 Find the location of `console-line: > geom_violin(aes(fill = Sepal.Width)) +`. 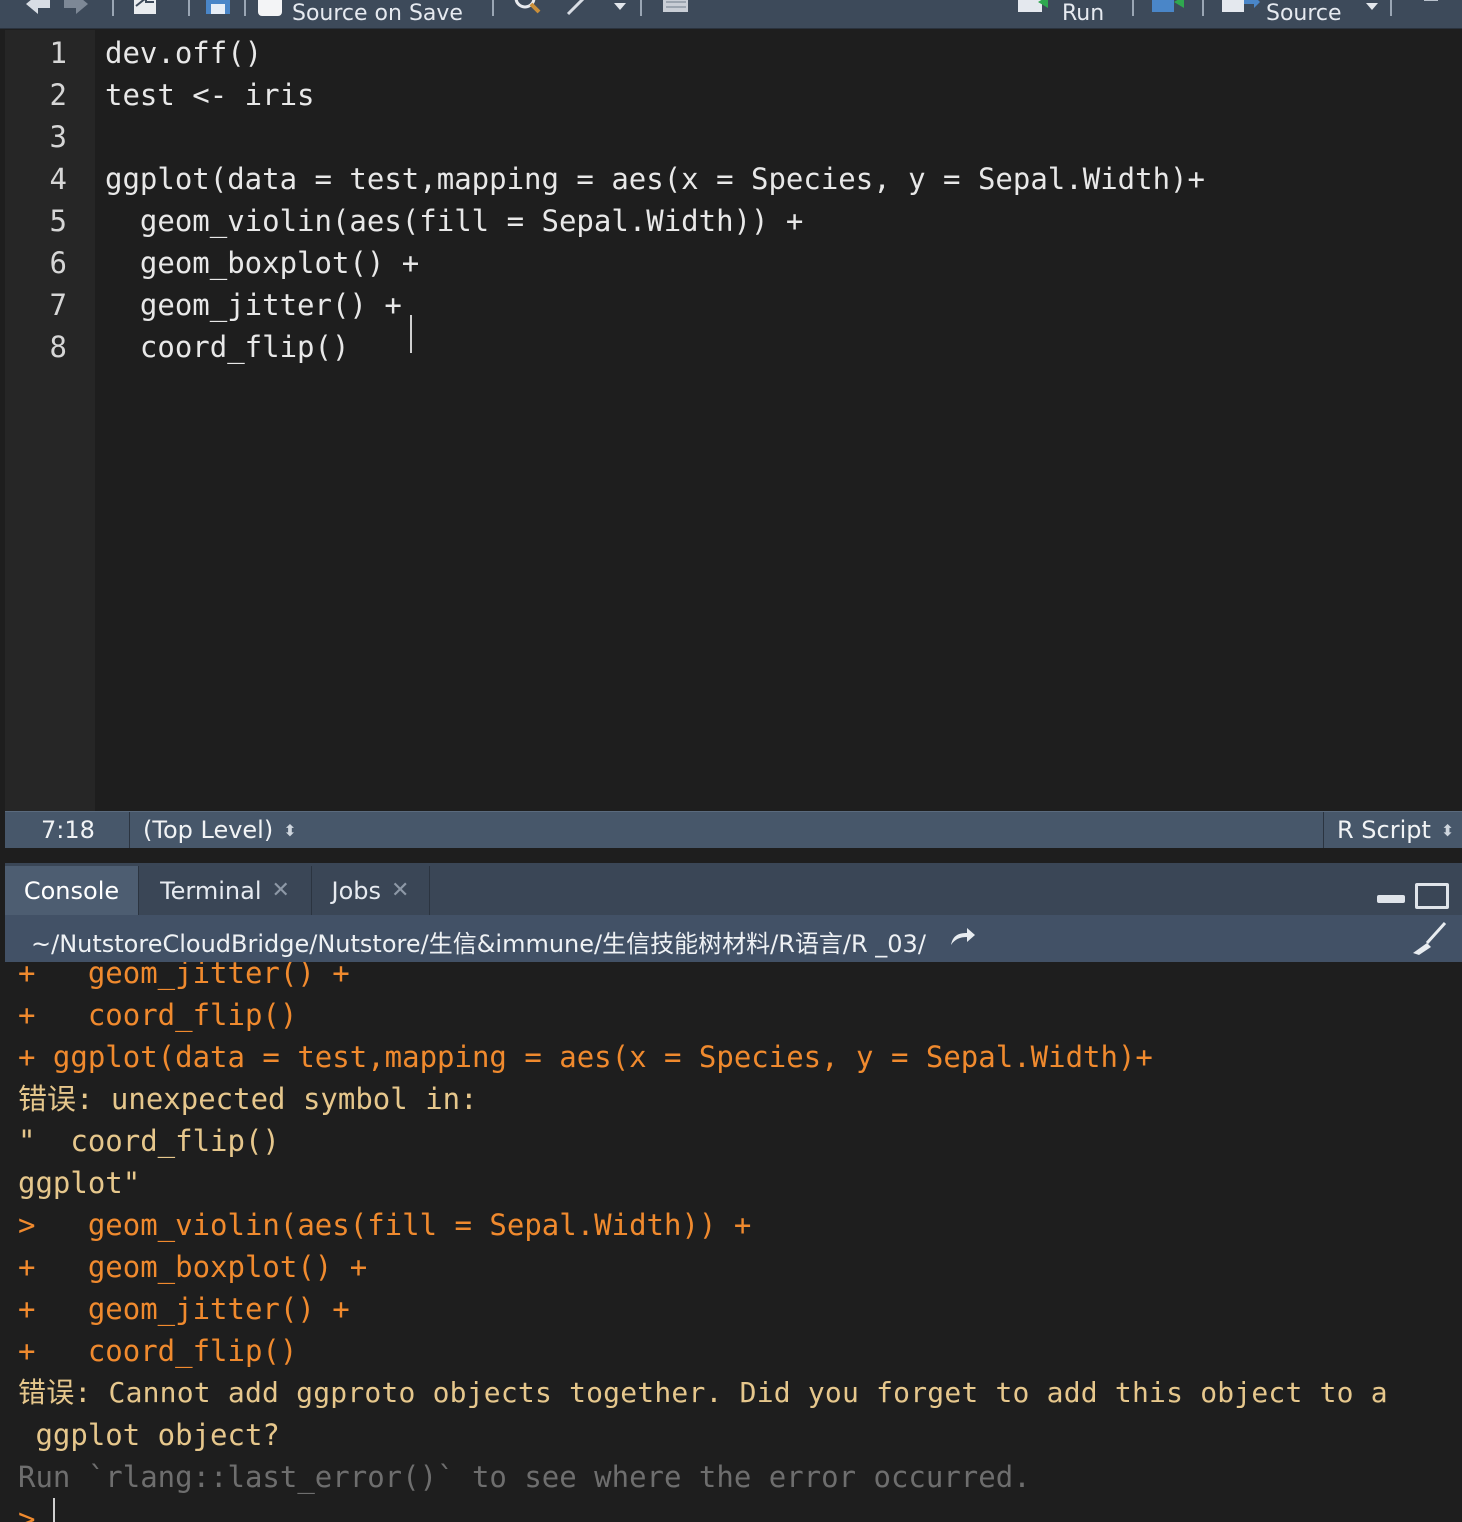

console-line: > geom_violin(aes(fill = Sepal.Width)) + is located at coordinates (385, 1225).